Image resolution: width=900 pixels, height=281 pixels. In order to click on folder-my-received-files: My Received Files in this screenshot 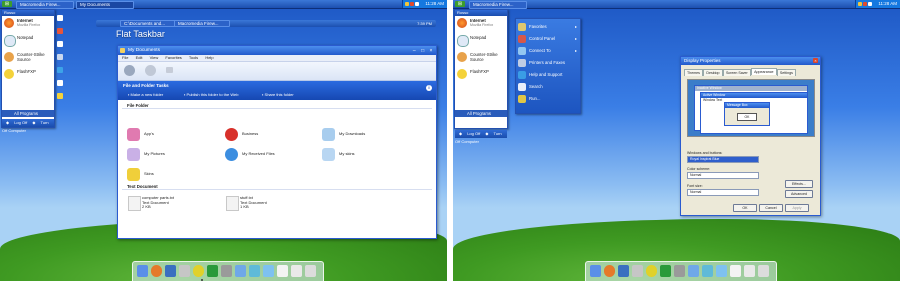, I will do `click(250, 154)`.